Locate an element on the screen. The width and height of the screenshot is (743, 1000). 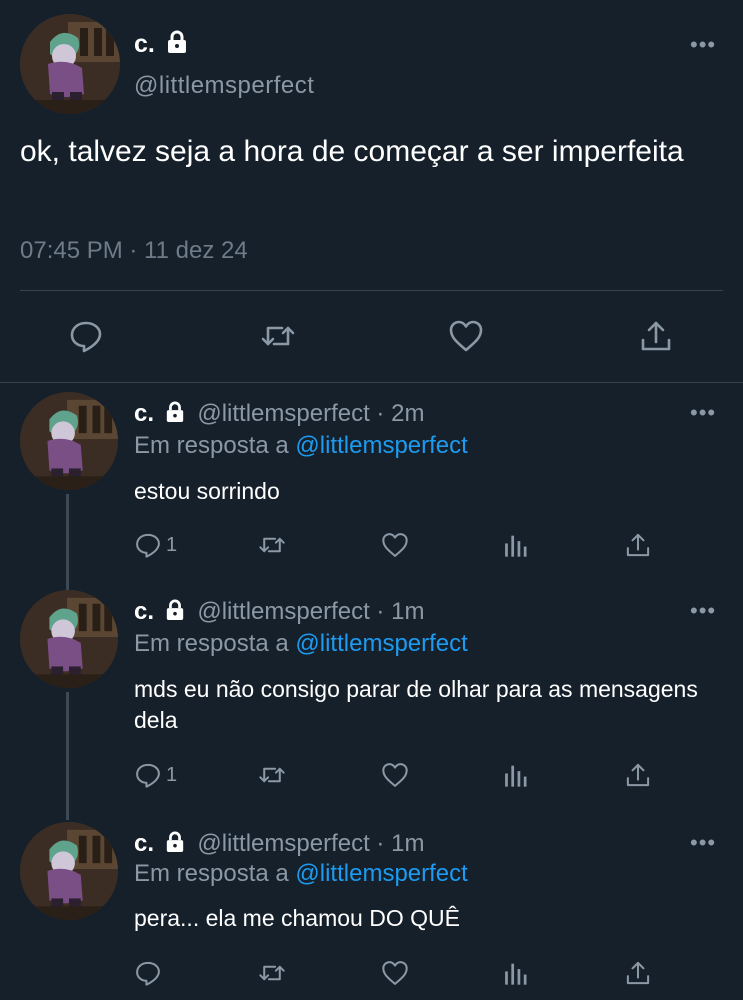
display-name-text: c. is located at coordinates (144, 44).